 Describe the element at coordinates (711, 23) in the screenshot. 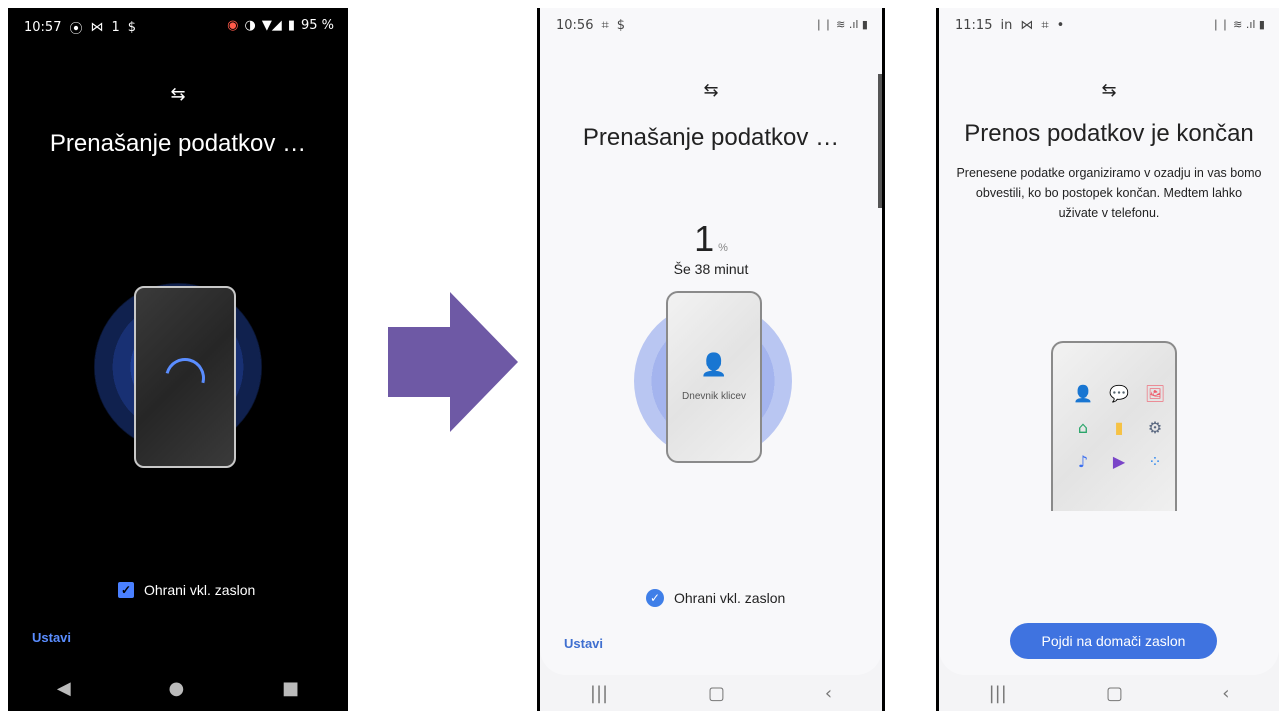

I see `status-bar: 10:56 ⌗ $ ❘❘ ≋ .ıl ▮` at that location.